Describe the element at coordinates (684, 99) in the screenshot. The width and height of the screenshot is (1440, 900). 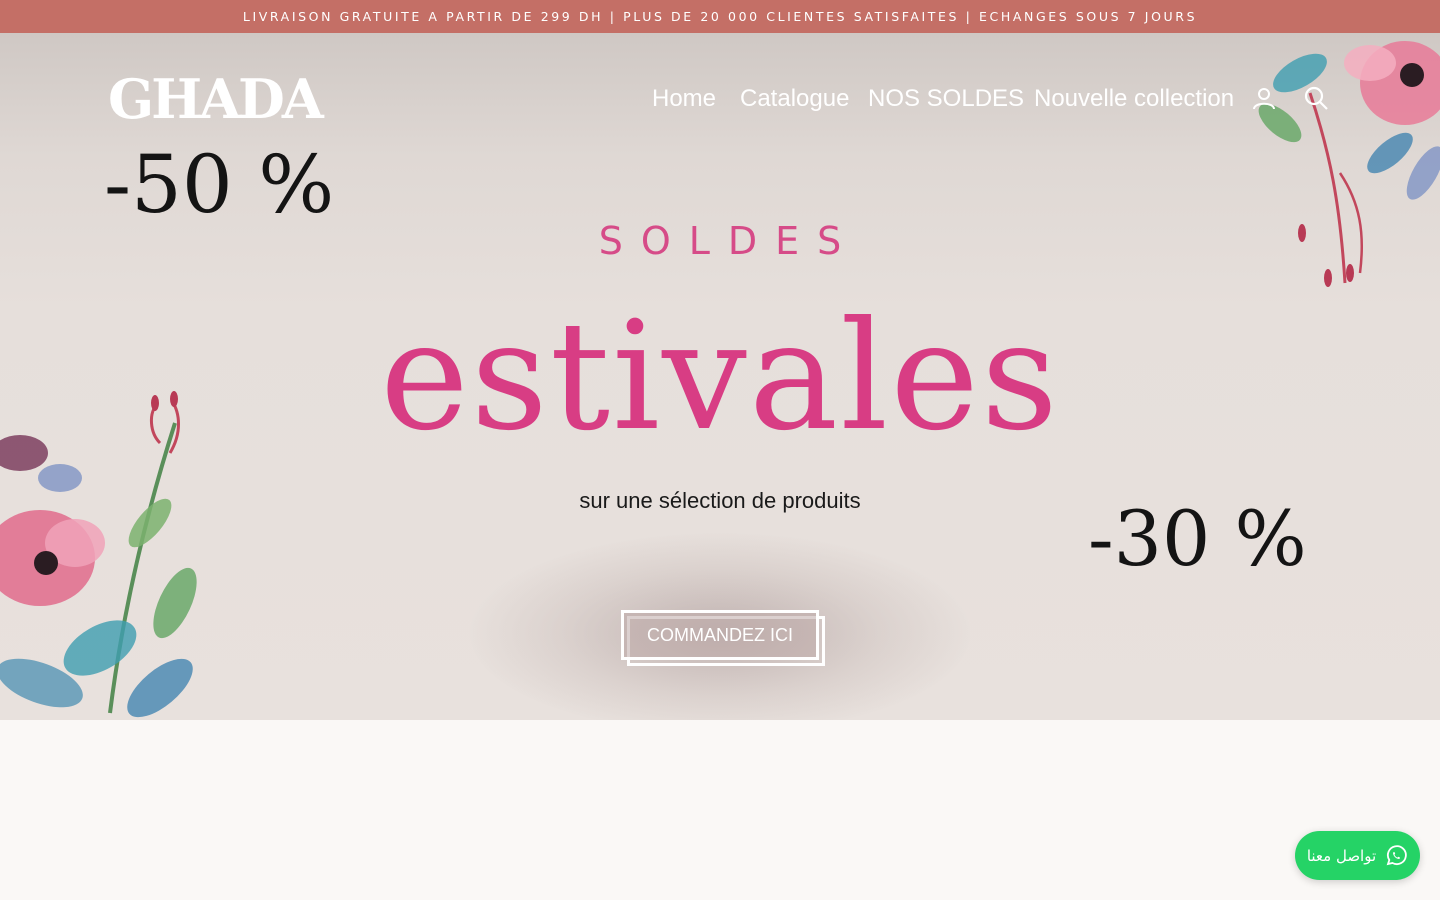
I see `nav-home: Home` at that location.